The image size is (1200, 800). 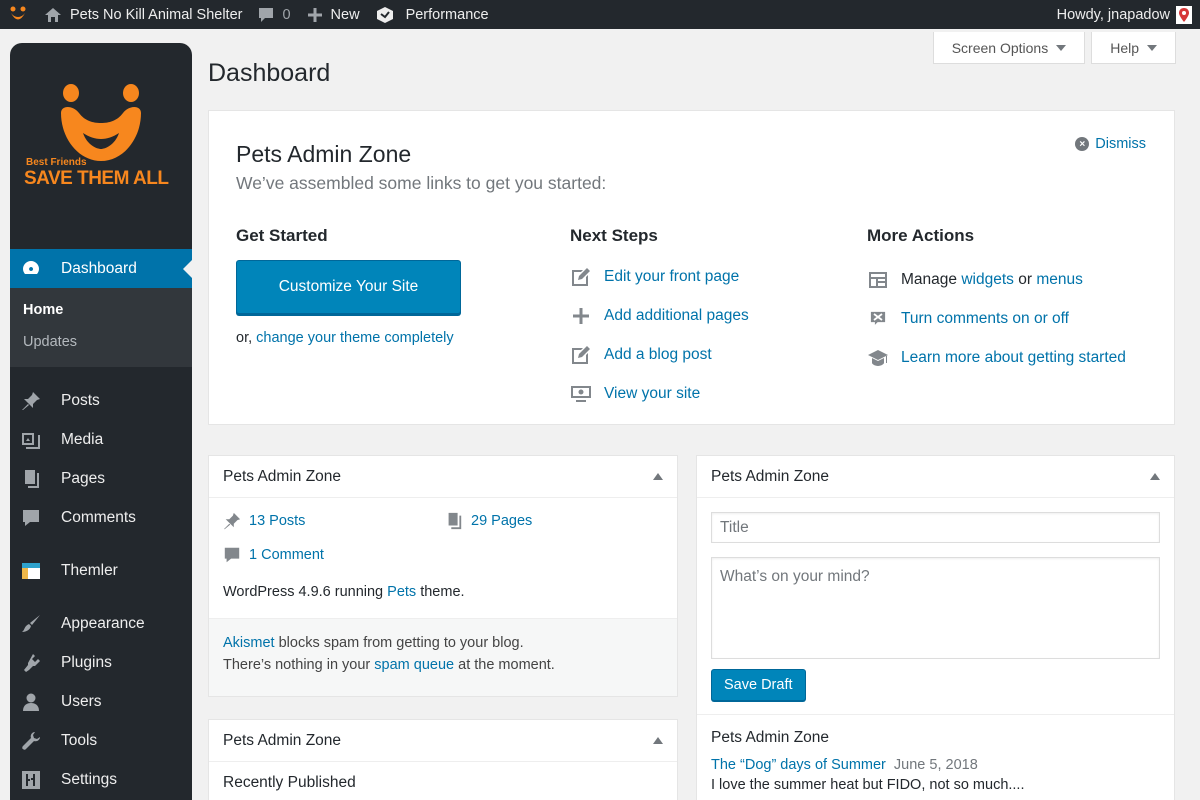 I want to click on posts-count-link: 13 Posts, so click(x=334, y=521).